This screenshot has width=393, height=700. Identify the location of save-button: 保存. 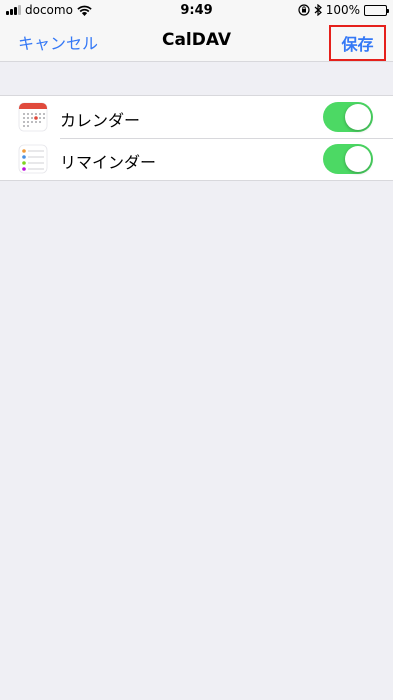
(357, 43).